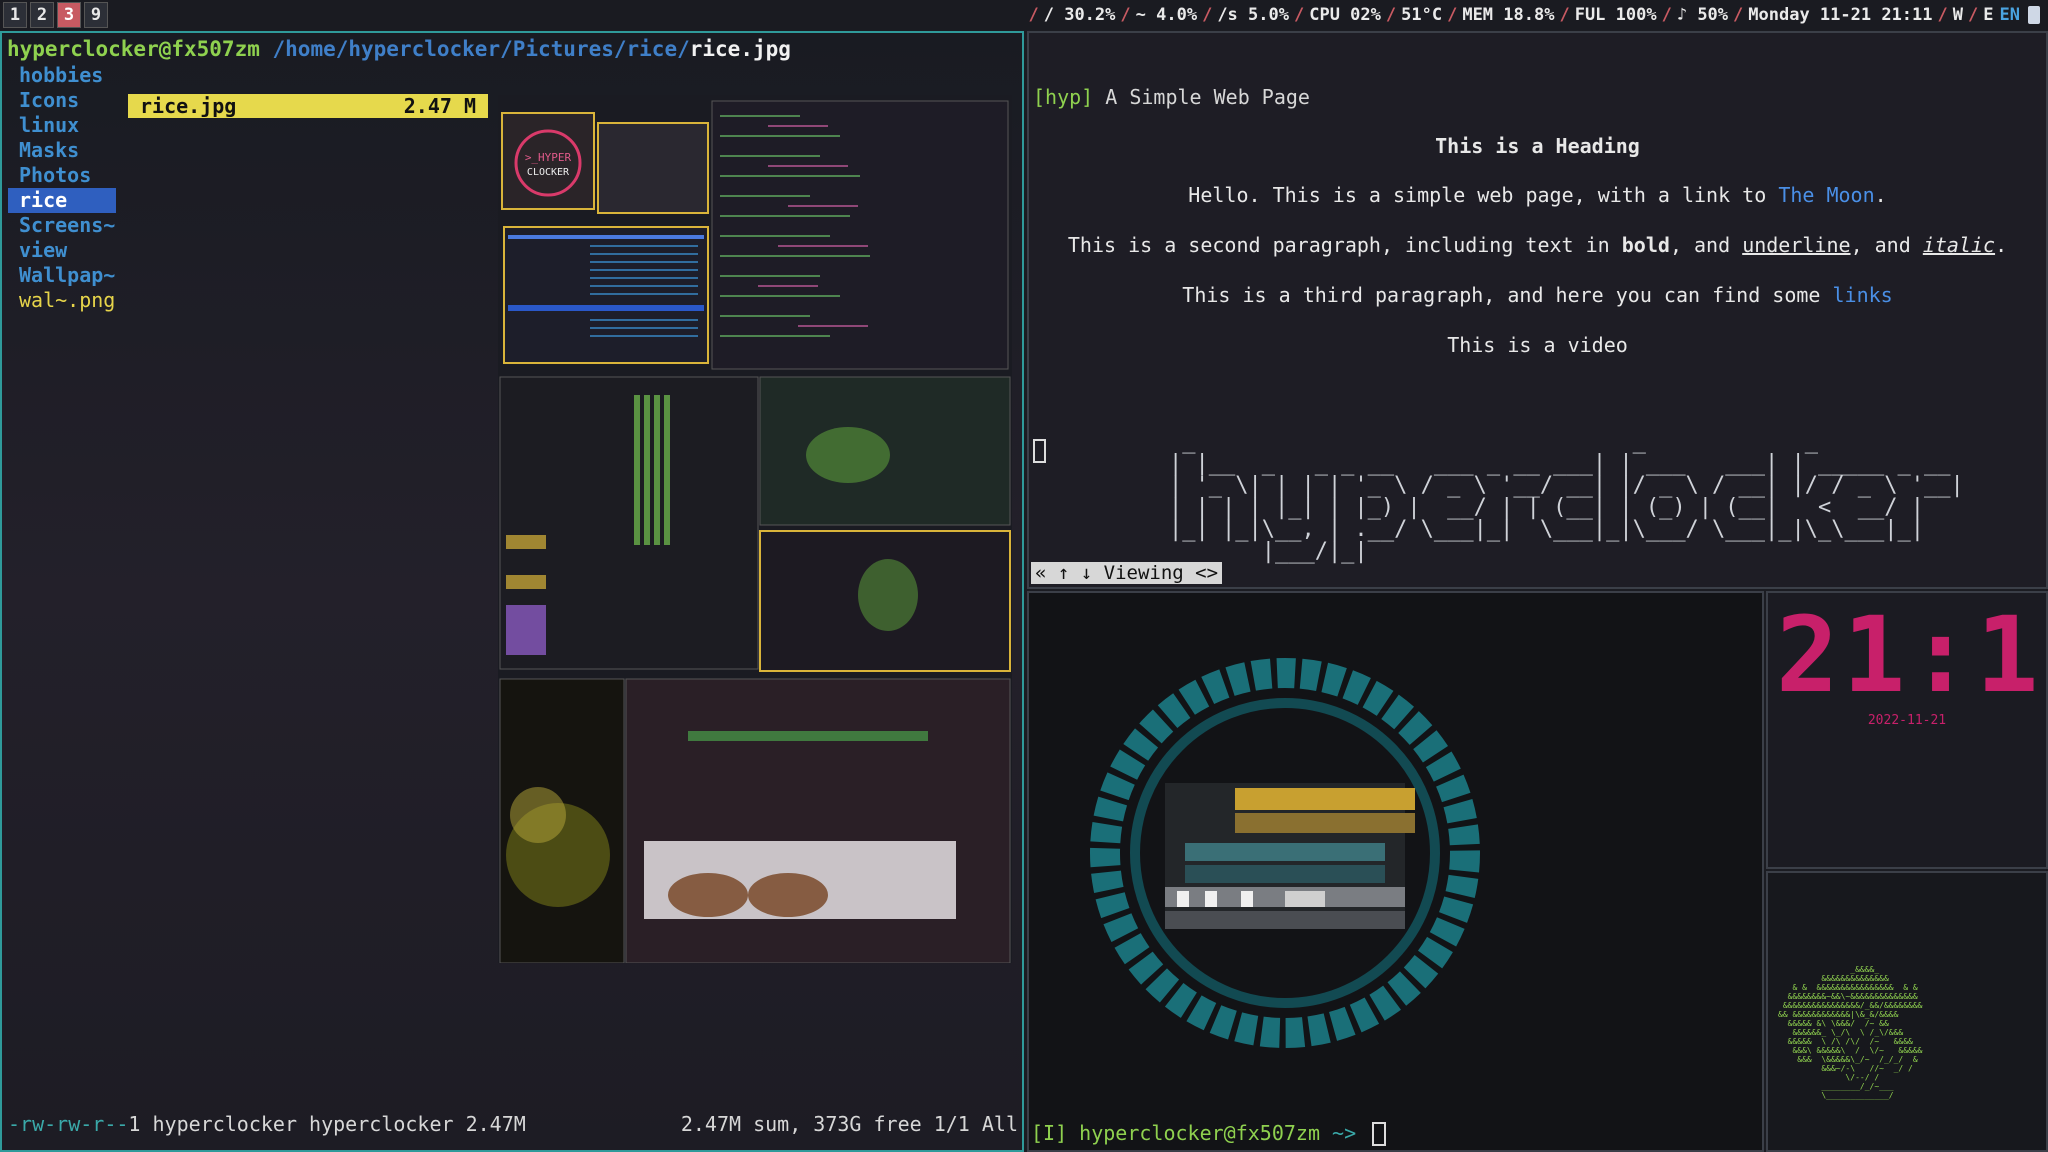 This screenshot has height=1152, width=2048. I want to click on dir-item-selected: rice, so click(62, 200).